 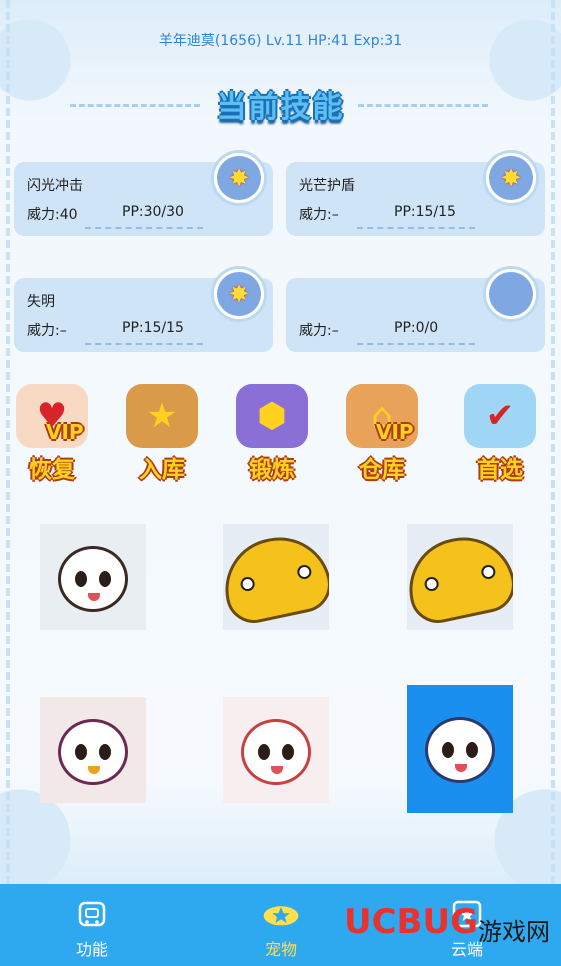 I want to click on restore-button: ♥ VIP 恢复, so click(x=52, y=433).